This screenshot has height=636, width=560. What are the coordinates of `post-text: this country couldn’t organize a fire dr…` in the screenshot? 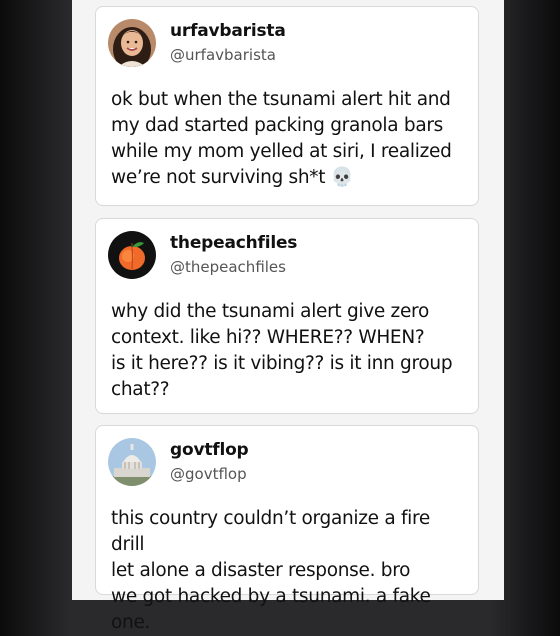 It's located at (271, 570).